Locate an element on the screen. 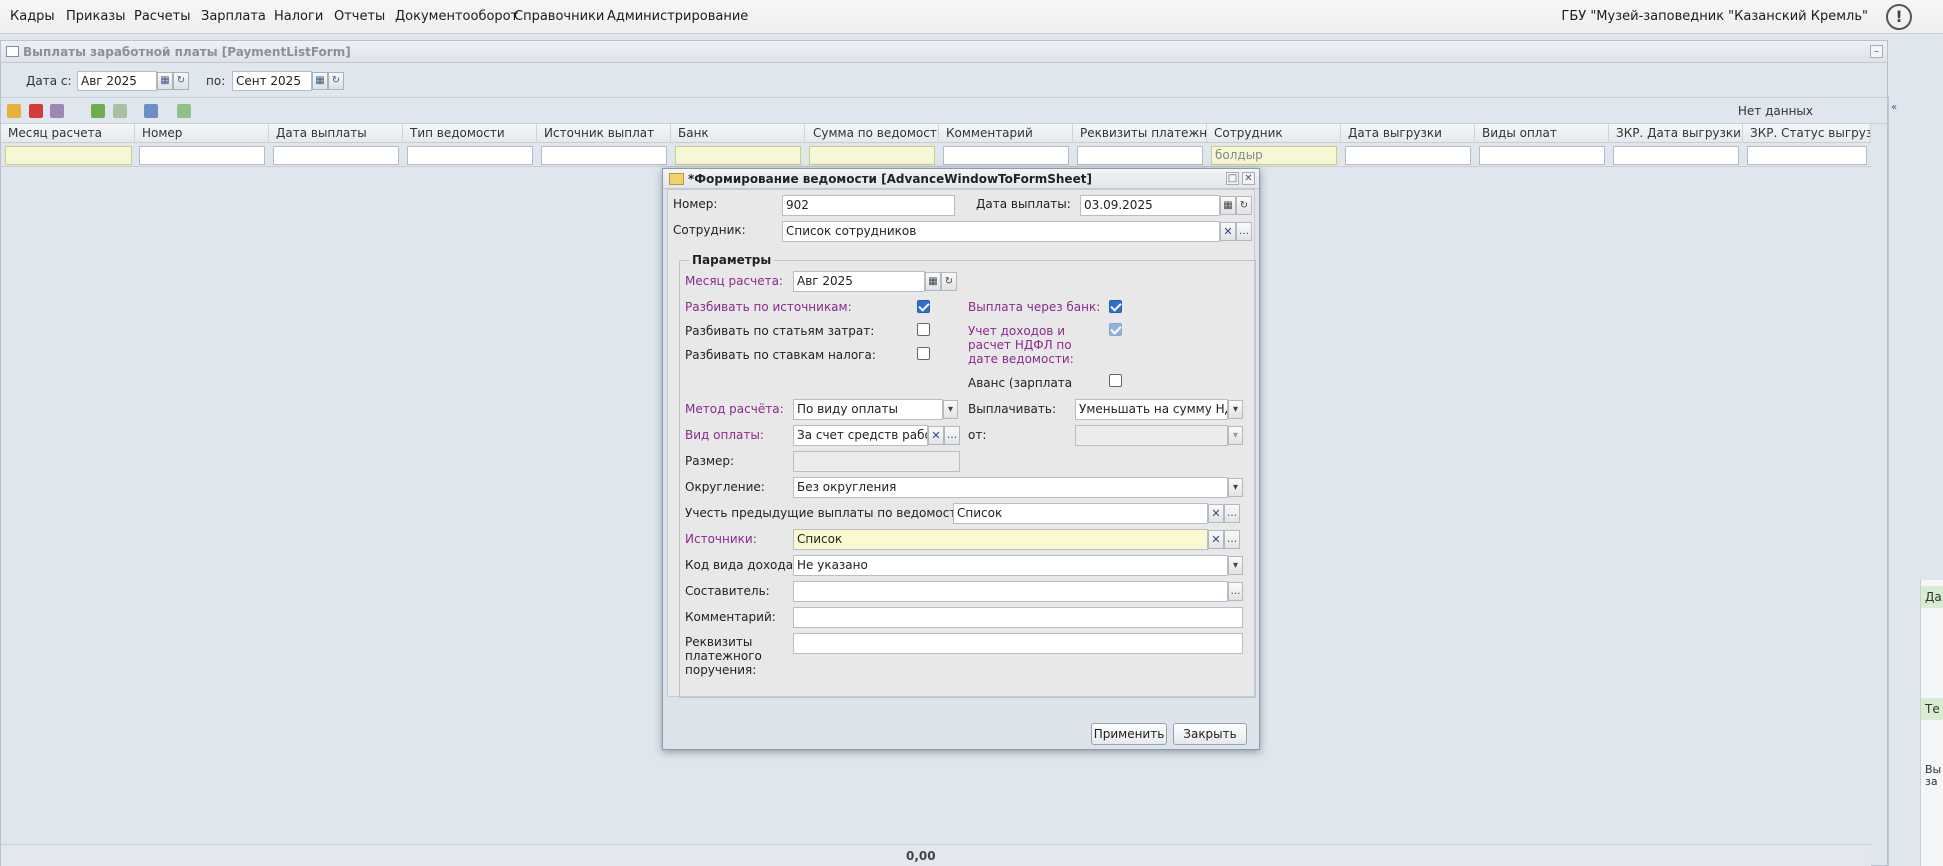  column-header: Источник выплат is located at coordinates (604, 133).